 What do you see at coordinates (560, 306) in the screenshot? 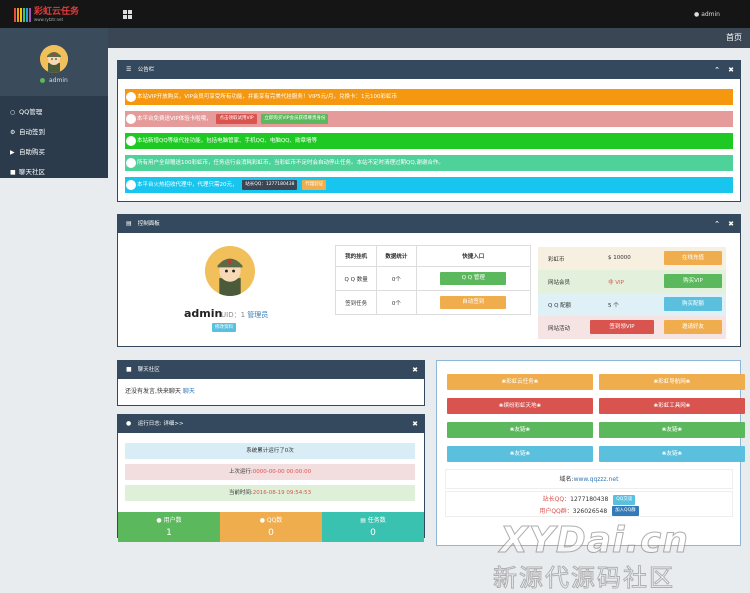
I see `info-label: Q Q 配额` at bounding box center [560, 306].